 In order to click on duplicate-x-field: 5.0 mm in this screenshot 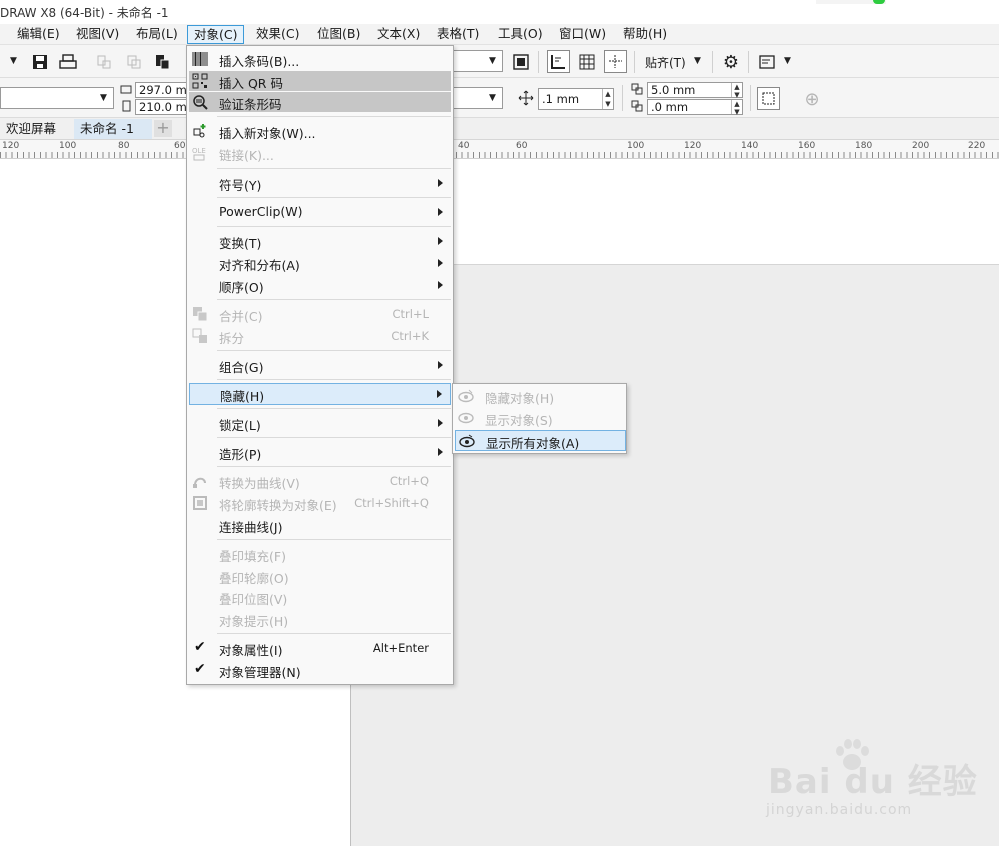, I will do `click(695, 90)`.